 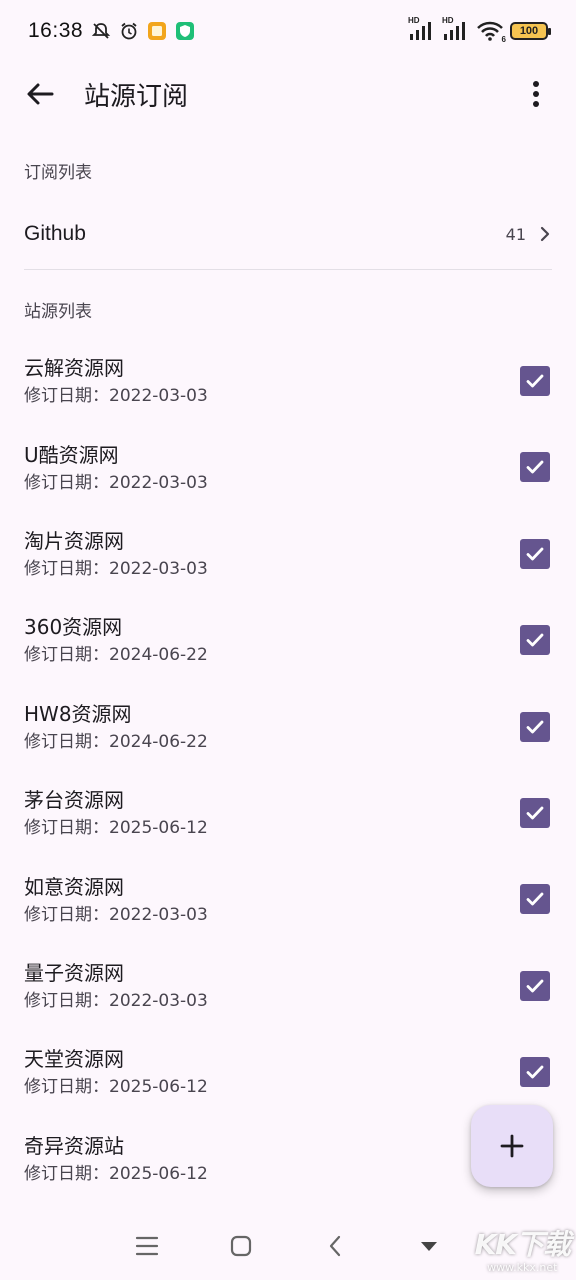 I want to click on list-item: 茅台资源网 修订日期：2025-06-12, so click(x=288, y=813).